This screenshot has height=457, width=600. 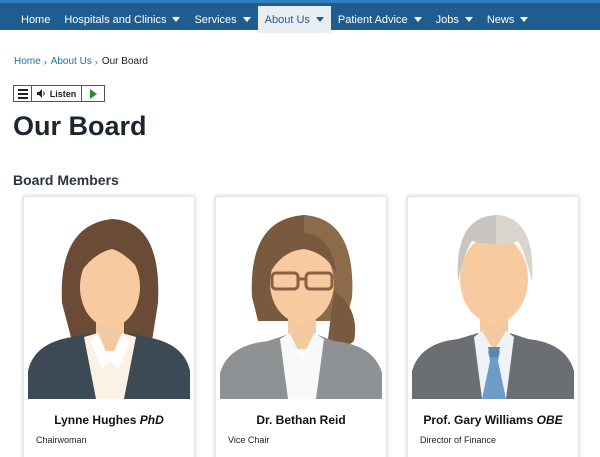 I want to click on menu-icon, so click(x=23, y=93).